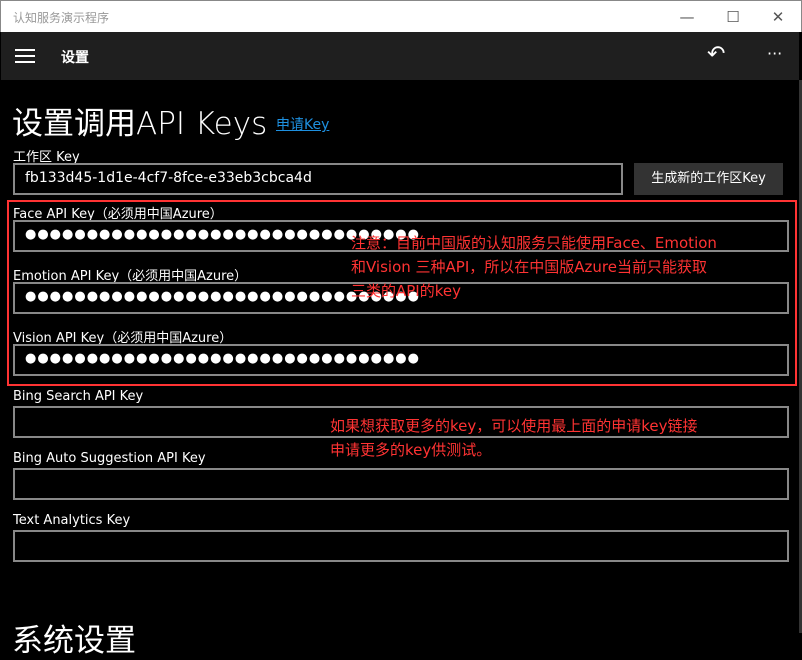 The width and height of the screenshot is (802, 660). Describe the element at coordinates (716, 54) in the screenshot. I see `undo-icon: ↶` at that location.